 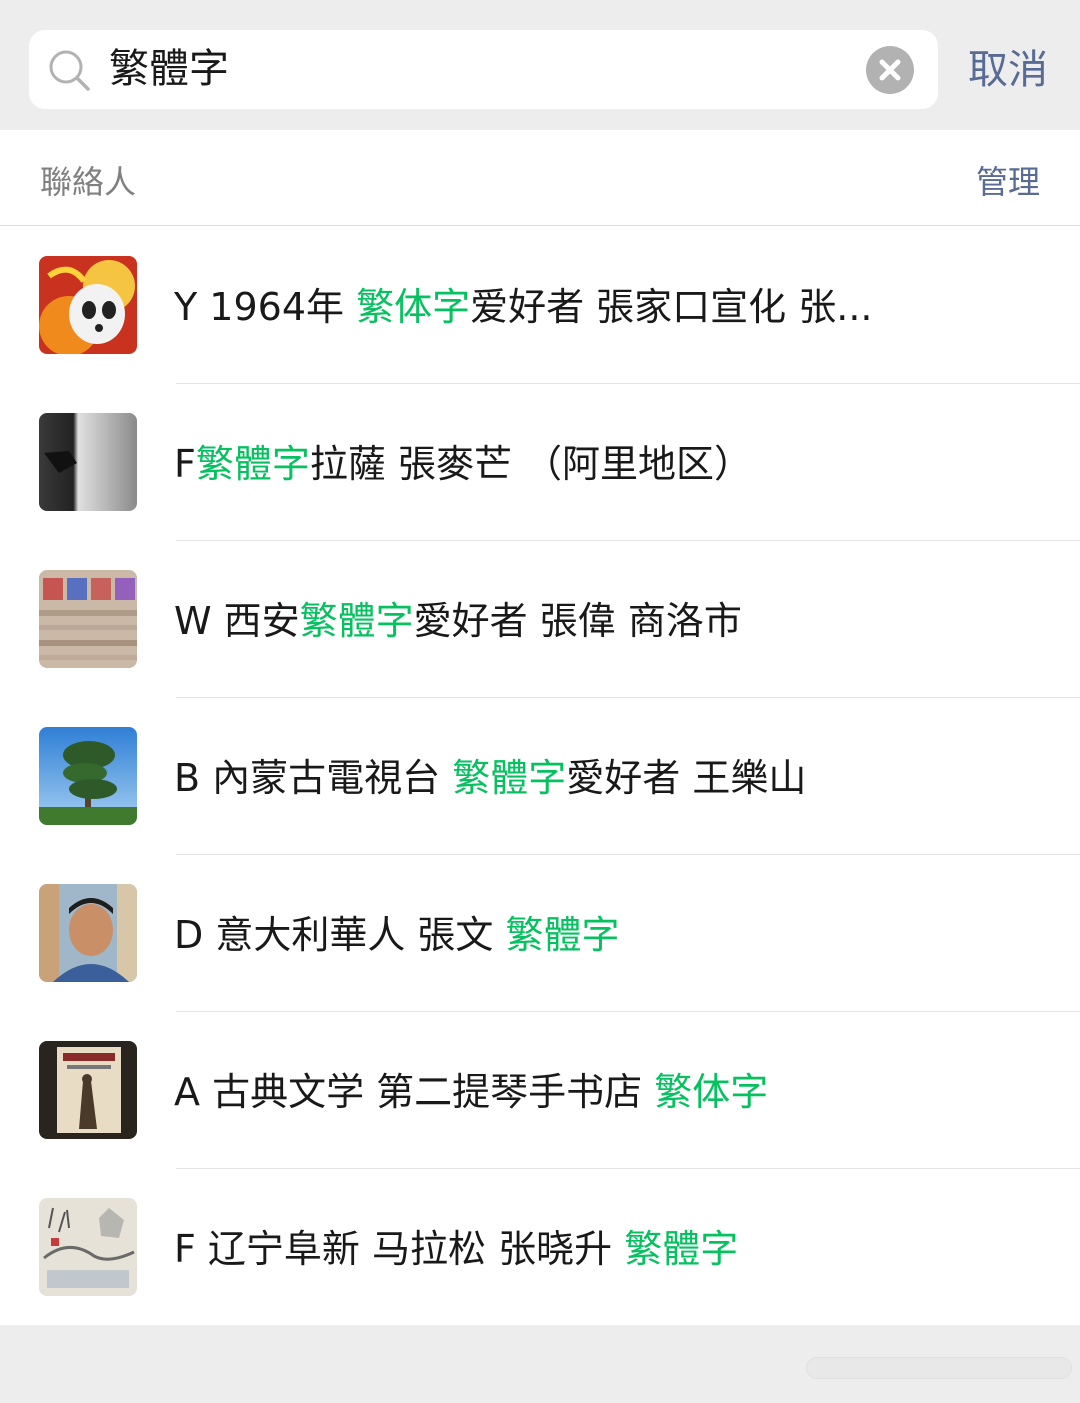 What do you see at coordinates (1008, 70) in the screenshot?
I see `cancel-button: 取消` at bounding box center [1008, 70].